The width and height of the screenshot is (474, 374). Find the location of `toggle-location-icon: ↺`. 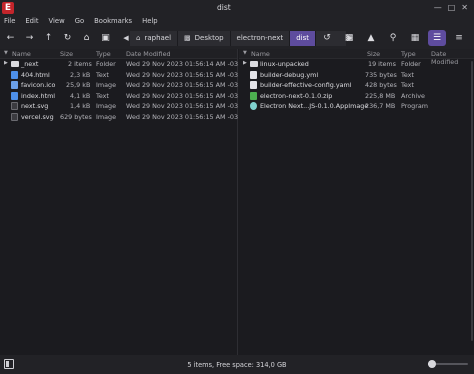

toggle-location-icon: ↺ is located at coordinates (327, 38).